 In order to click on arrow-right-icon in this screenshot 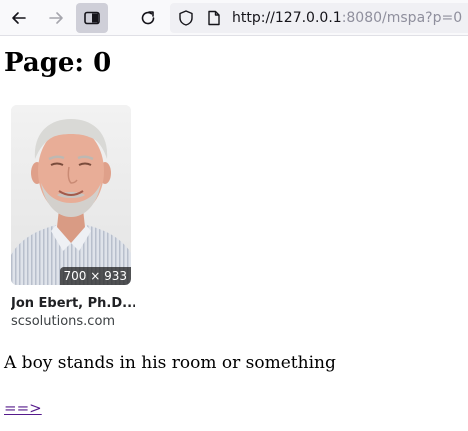, I will do `click(56, 18)`.